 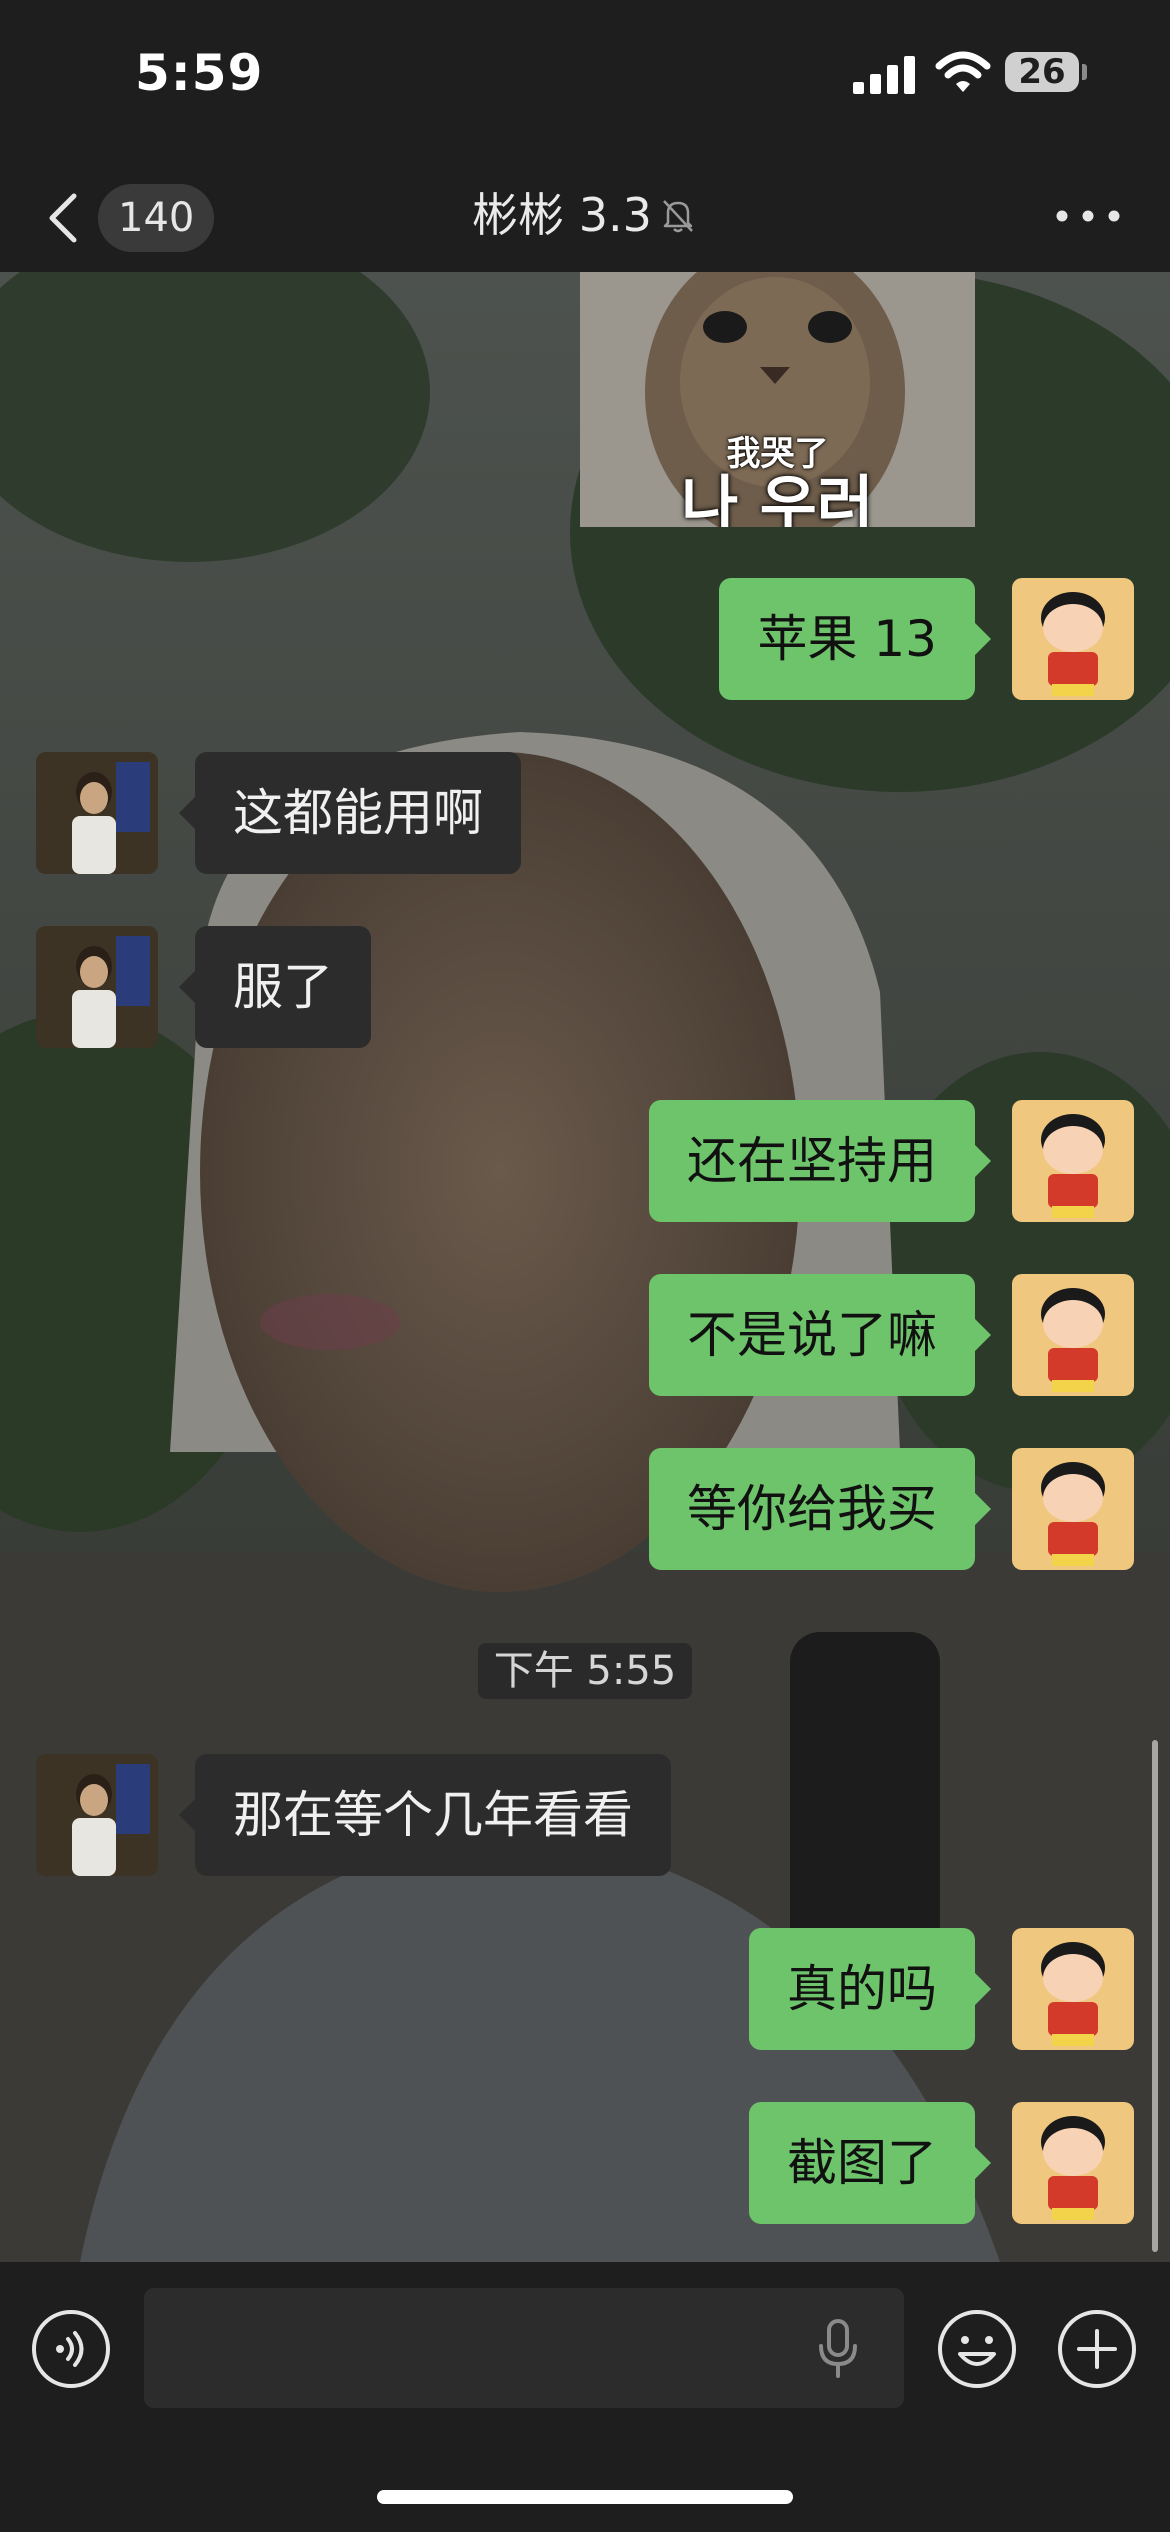 I want to click on chat-title: 彬彬 3.3, so click(x=585, y=215).